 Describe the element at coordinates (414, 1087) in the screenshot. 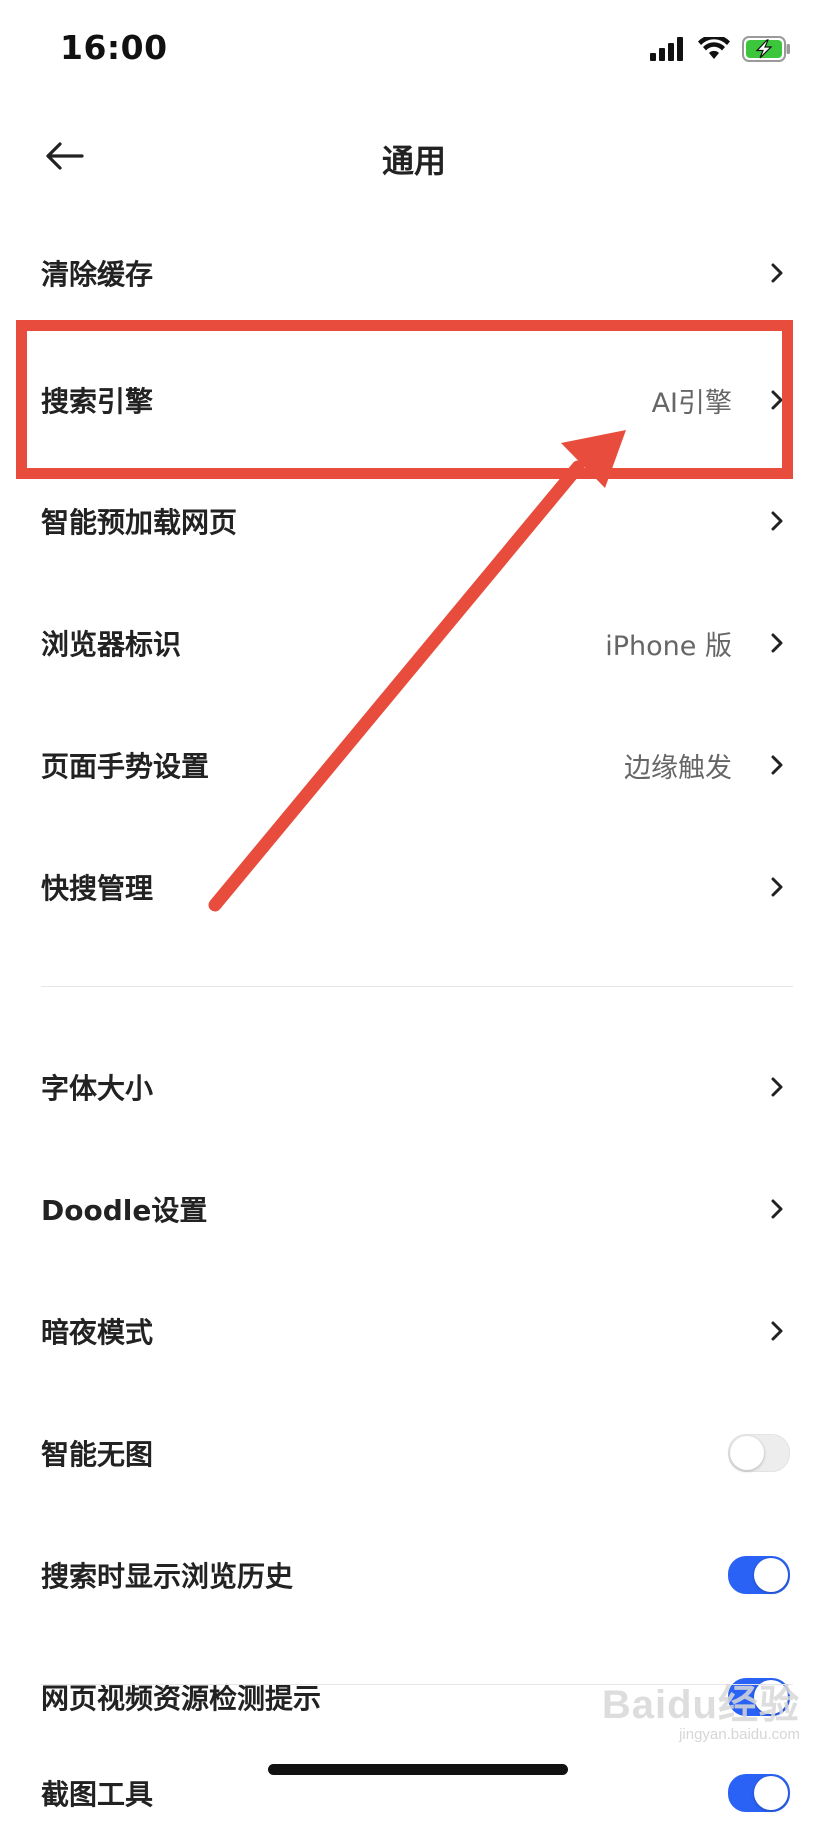

I see `settings-row-font-size: 字体大小` at that location.